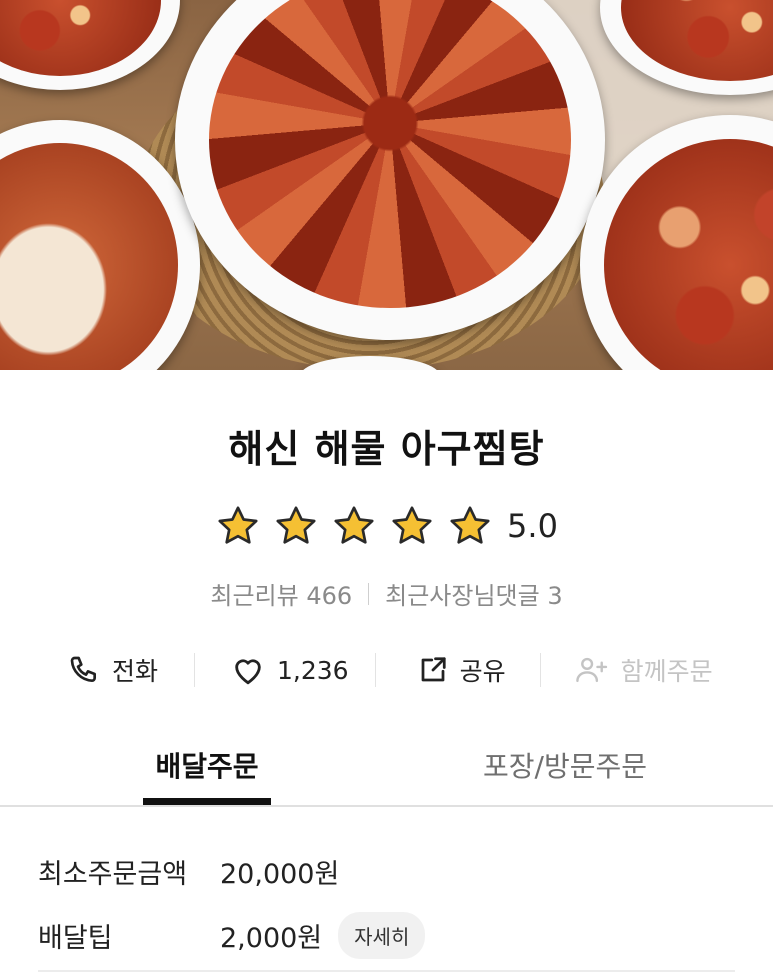 The width and height of the screenshot is (773, 975). I want to click on min-order-label: 최소주문금액, so click(113, 874).